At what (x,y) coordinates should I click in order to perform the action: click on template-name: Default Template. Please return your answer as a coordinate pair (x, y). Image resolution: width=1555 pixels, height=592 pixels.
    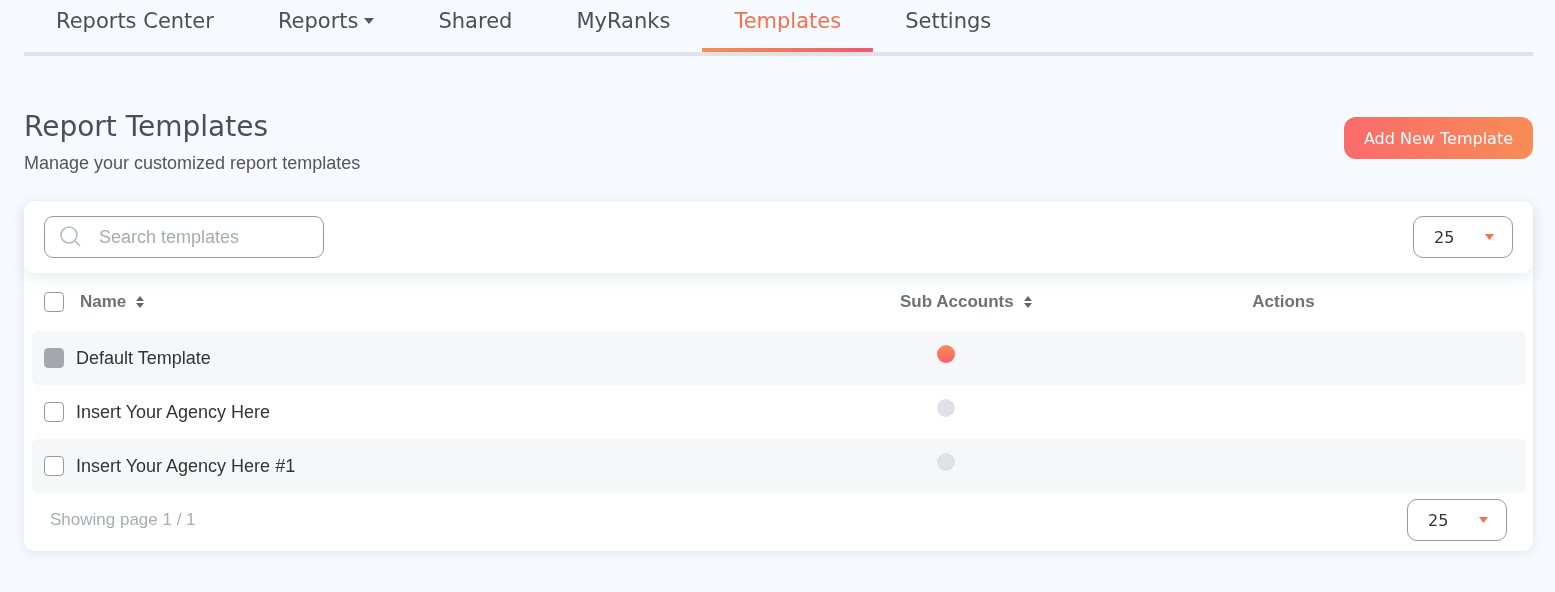
    Looking at the image, I should click on (143, 358).